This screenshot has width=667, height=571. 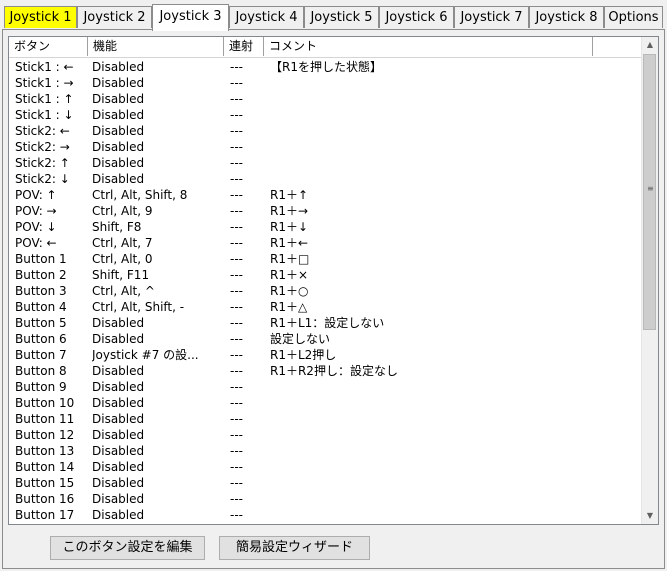 What do you see at coordinates (325, 83) in the screenshot?
I see `list-item: Stick1 : → Disabled ---` at bounding box center [325, 83].